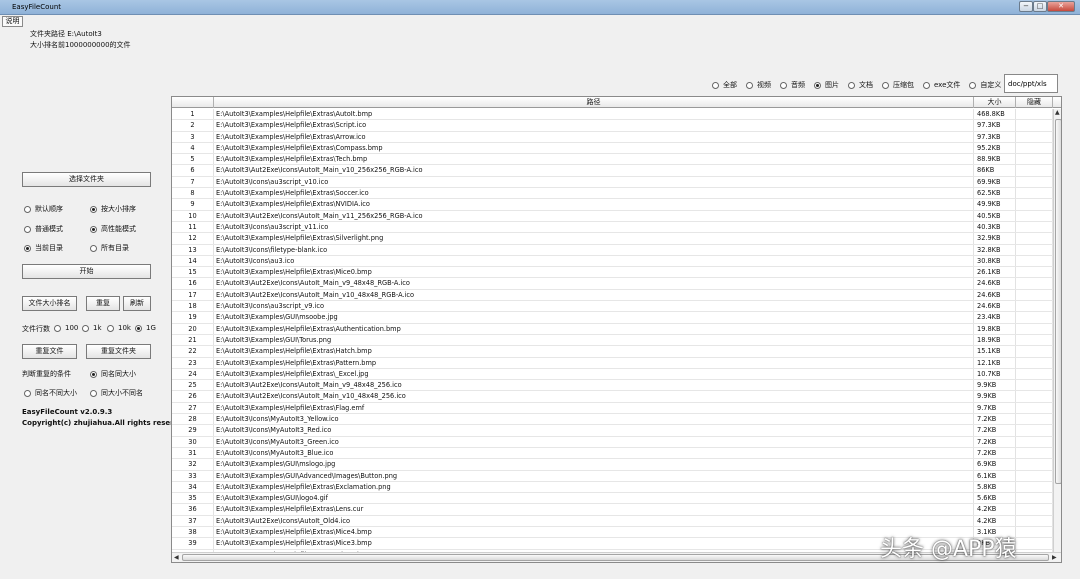 The image size is (1080, 579). I want to click on filter-radio-7: 自定义, so click(985, 85).